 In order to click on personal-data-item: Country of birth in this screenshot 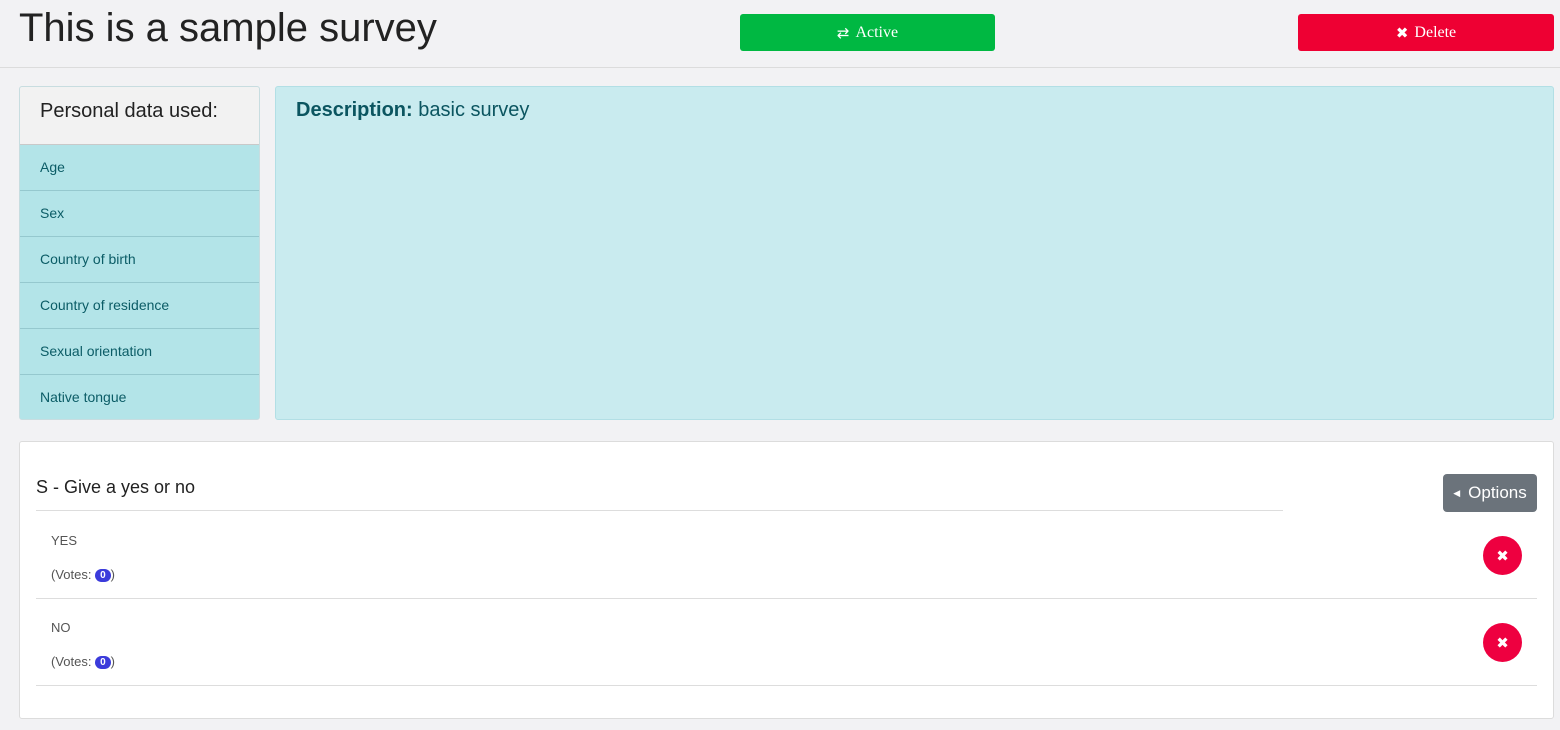, I will do `click(139, 260)`.